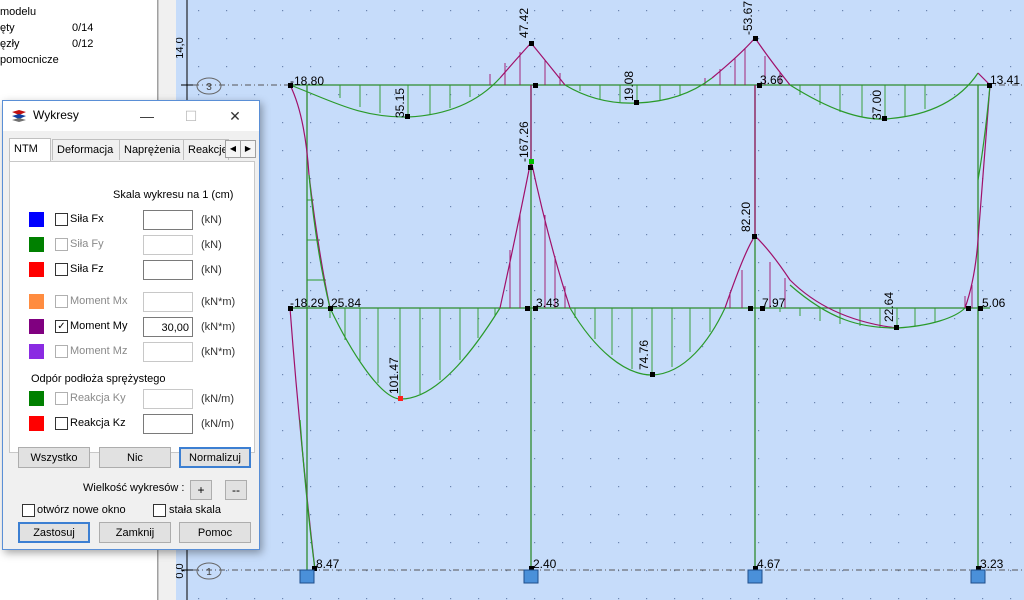  What do you see at coordinates (36, 244) in the screenshot?
I see `color-swatch-fy` at bounding box center [36, 244].